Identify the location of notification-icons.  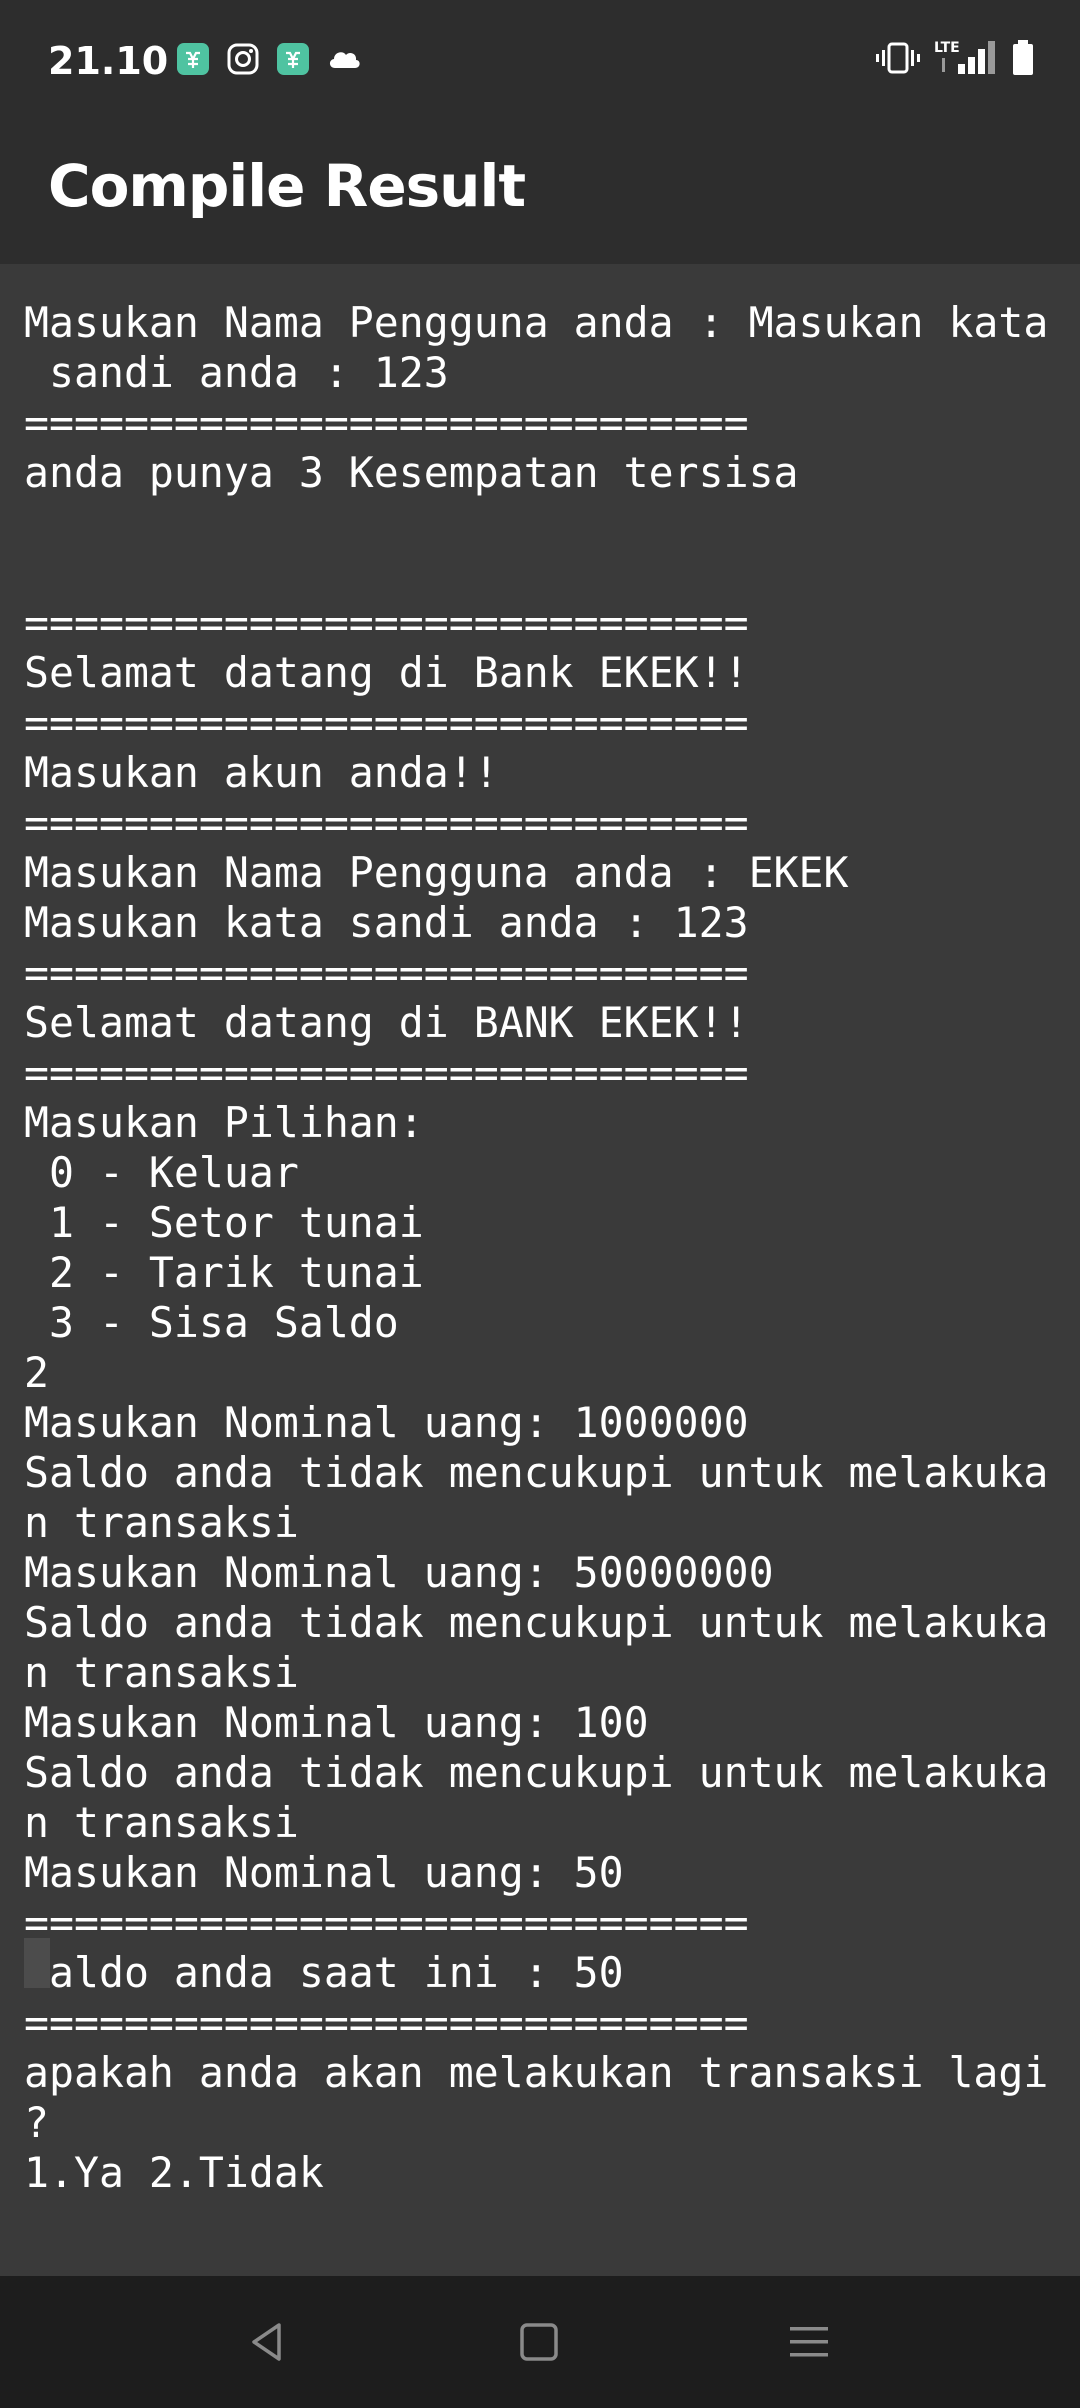
(277, 59).